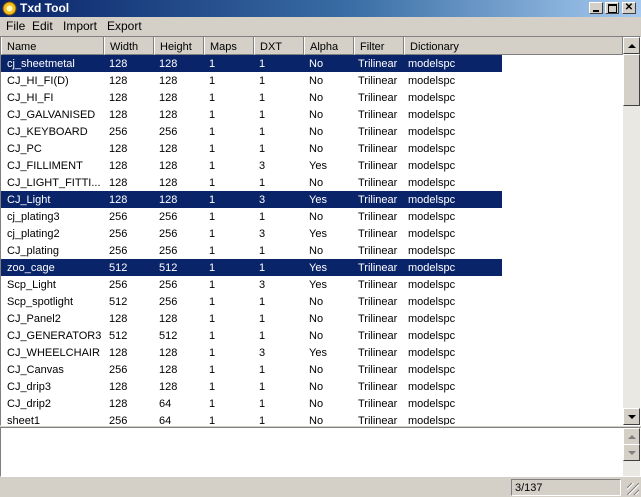 The width and height of the screenshot is (641, 497). I want to click on cell-name: Scp_Light, so click(31, 285).